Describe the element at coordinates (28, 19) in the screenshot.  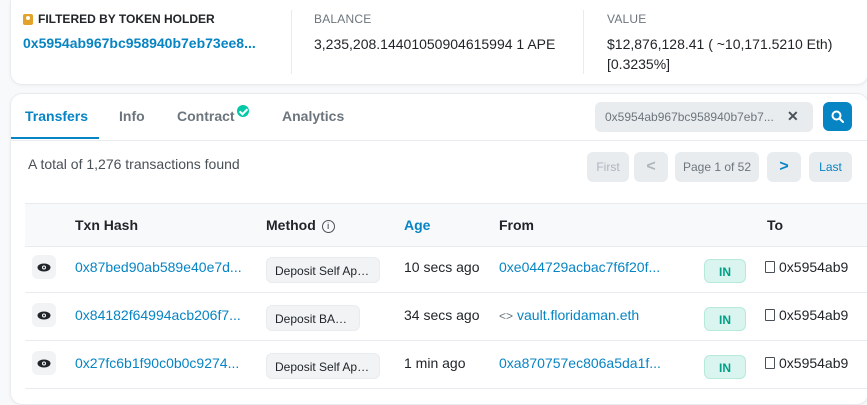
I see `lock-icon` at that location.